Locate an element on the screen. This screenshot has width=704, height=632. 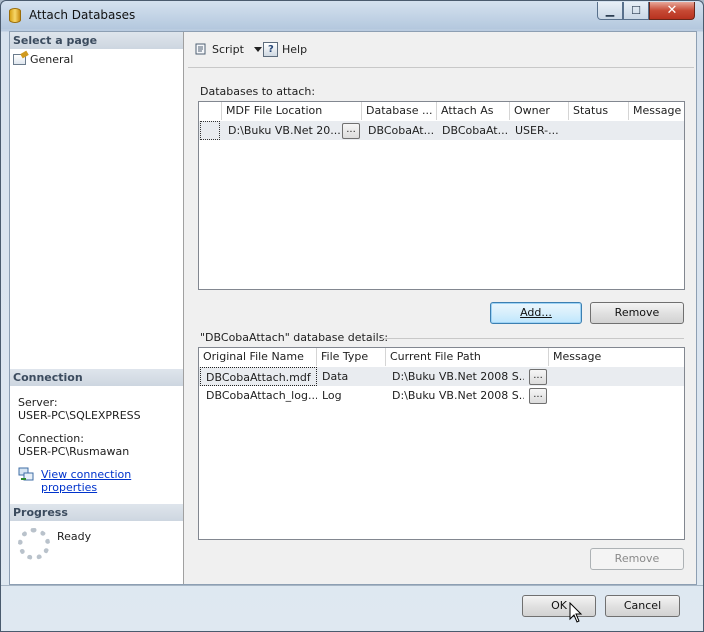
select-page-heading: Select a page is located at coordinates (96, 40).